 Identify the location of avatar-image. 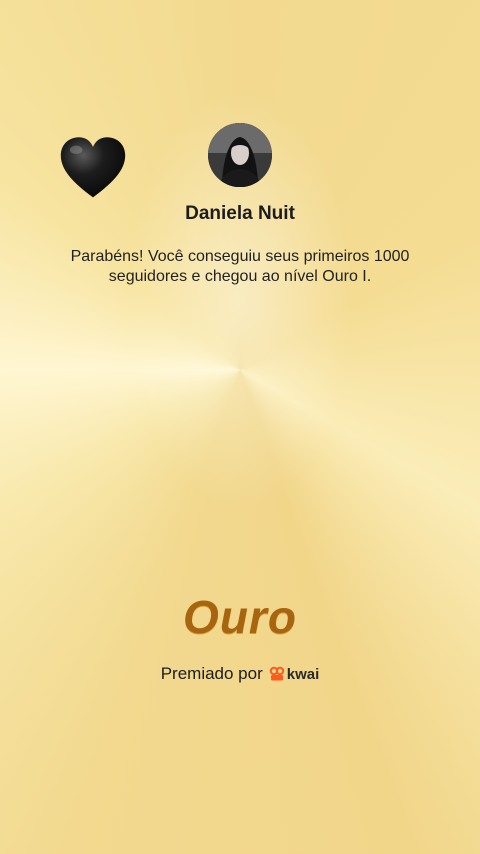
(240, 155).